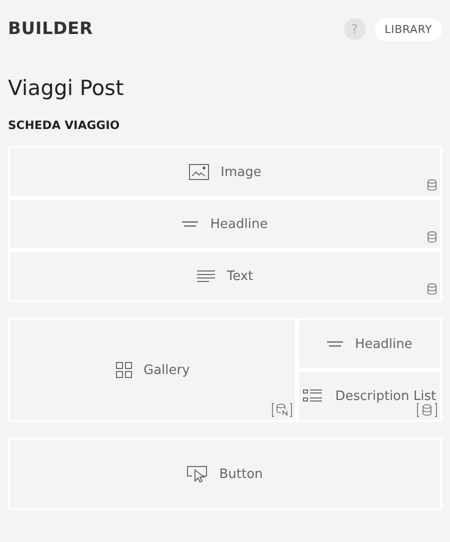 Image resolution: width=450 pixels, height=542 pixels. What do you see at coordinates (225, 276) in the screenshot?
I see `block-tile: Text` at bounding box center [225, 276].